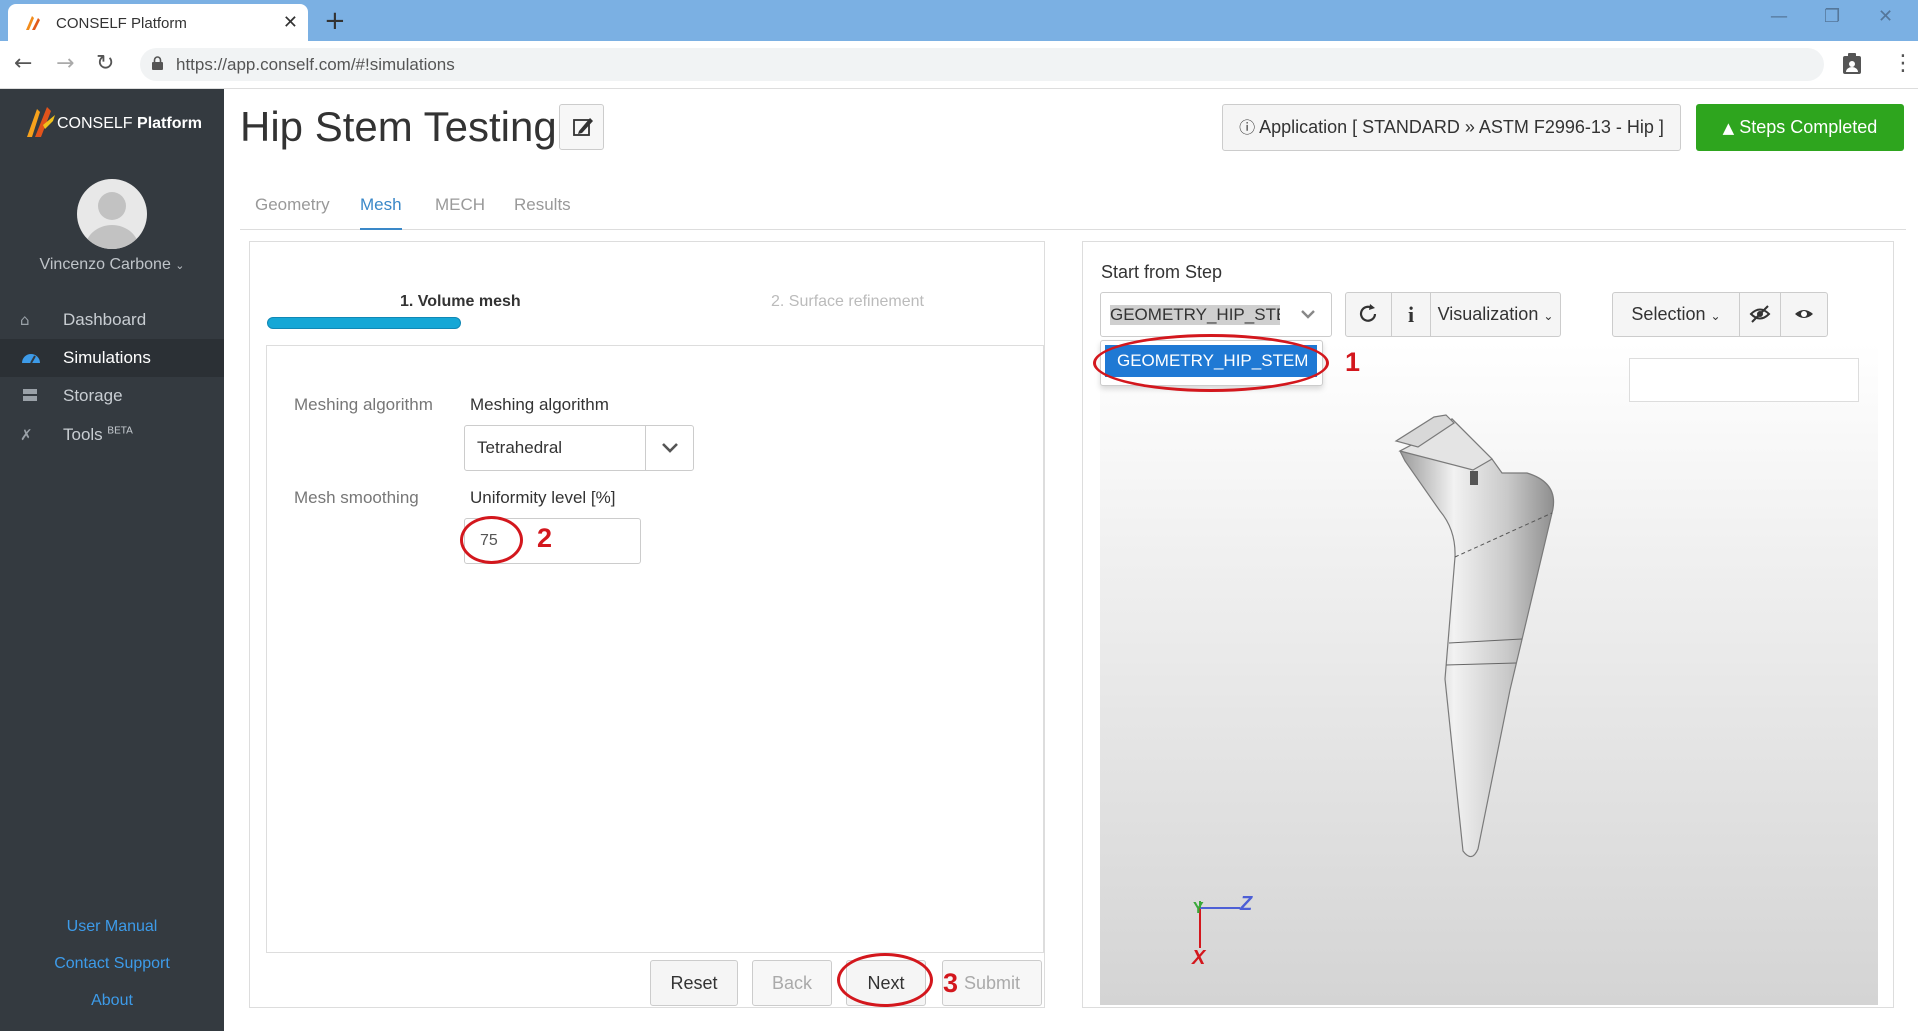 Image resolution: width=1918 pixels, height=1031 pixels. Describe the element at coordinates (520, 447) in the screenshot. I see `meshing-algorithm-value: Tetrahedral` at that location.